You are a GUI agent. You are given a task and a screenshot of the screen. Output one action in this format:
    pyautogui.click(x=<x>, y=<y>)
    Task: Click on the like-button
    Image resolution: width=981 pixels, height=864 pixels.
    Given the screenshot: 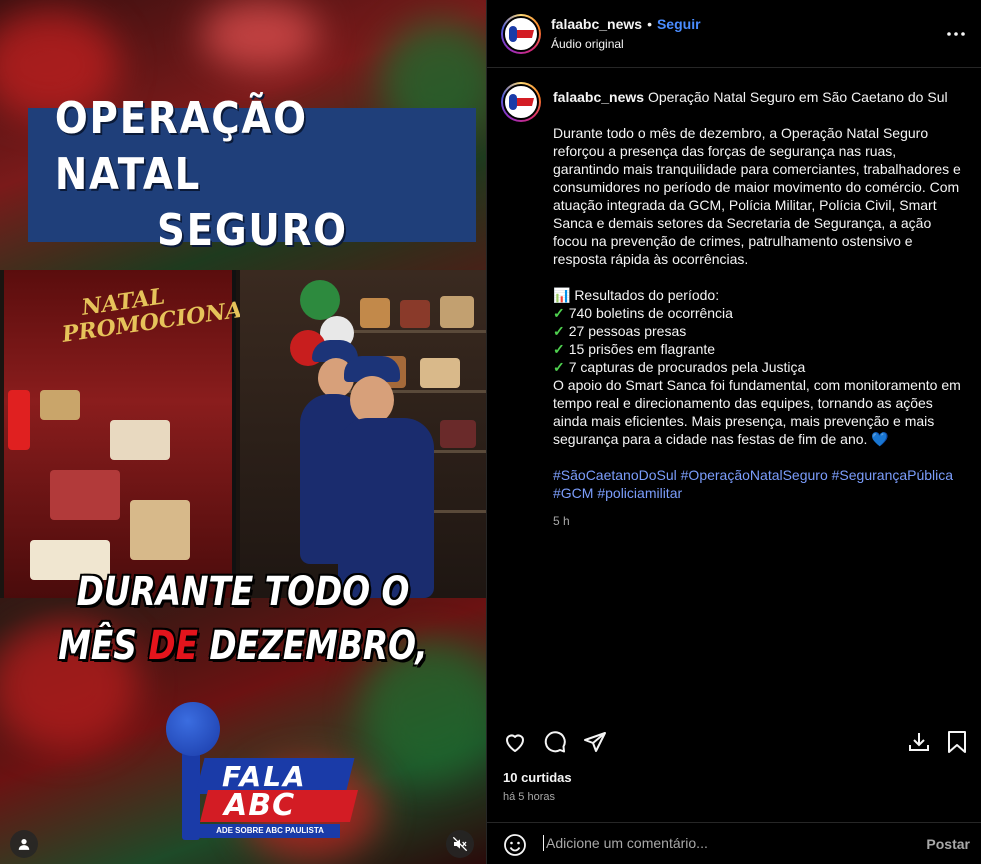 What is the action you would take?
    pyautogui.click(x=515, y=742)
    